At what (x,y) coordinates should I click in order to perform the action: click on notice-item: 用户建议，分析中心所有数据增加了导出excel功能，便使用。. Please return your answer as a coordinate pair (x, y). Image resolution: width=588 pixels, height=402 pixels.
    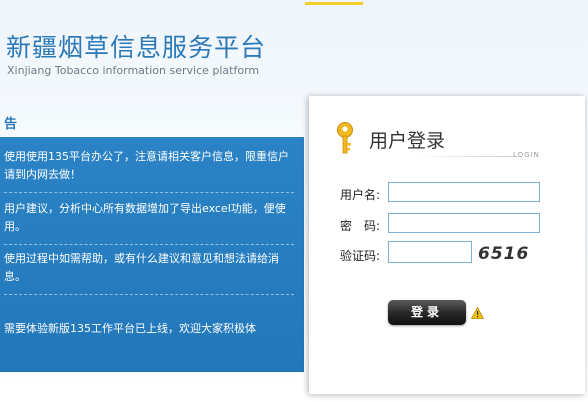
    Looking at the image, I should click on (149, 222).